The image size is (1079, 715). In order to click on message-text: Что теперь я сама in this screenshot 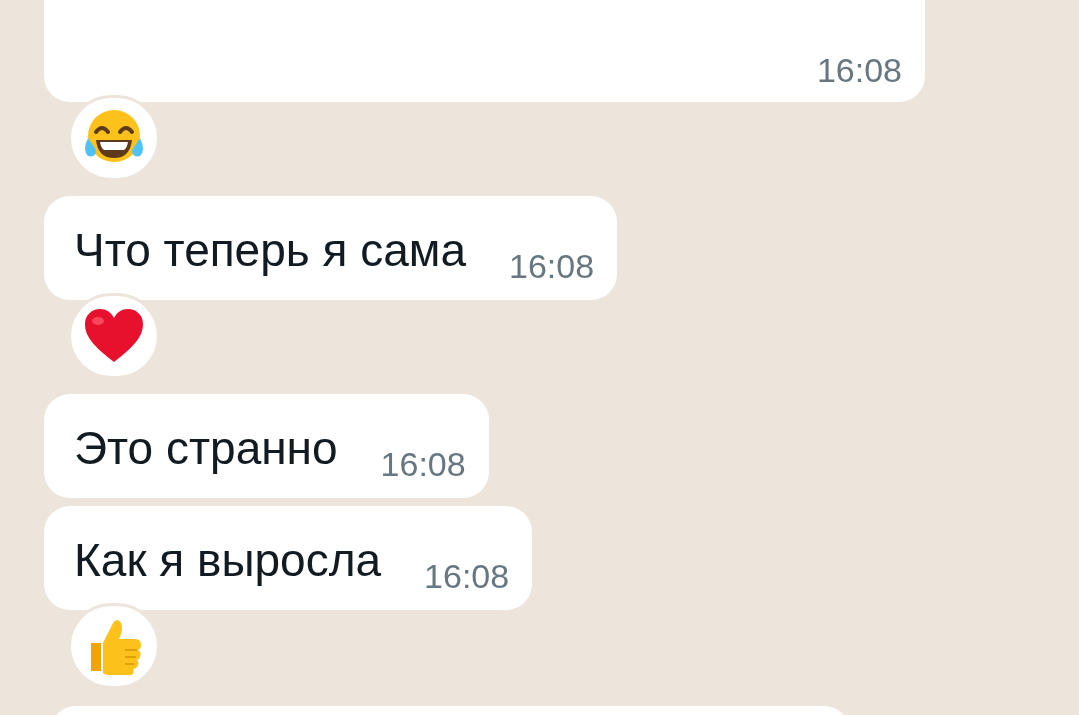, I will do `click(270, 250)`.